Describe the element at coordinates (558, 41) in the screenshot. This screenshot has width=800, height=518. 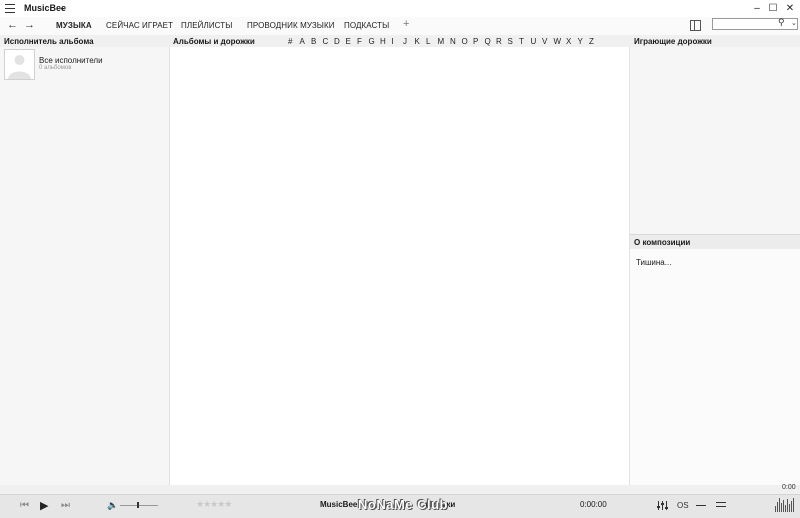
I see `alphabet-letter-w: W` at that location.